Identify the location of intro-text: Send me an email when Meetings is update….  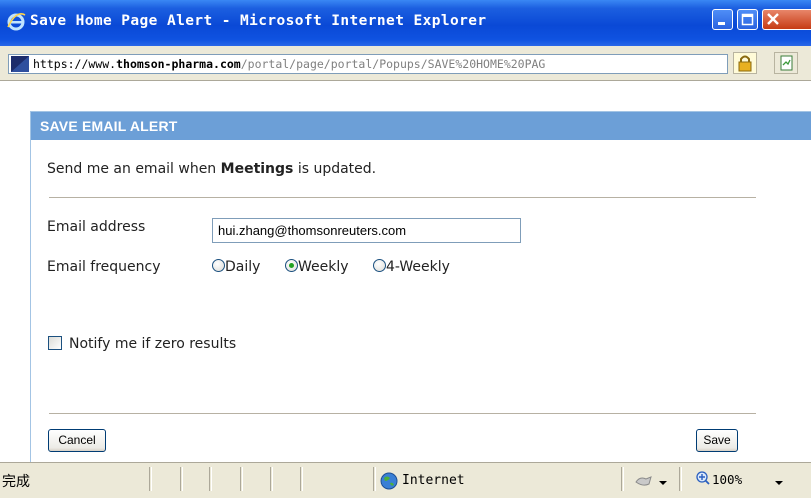
(212, 169).